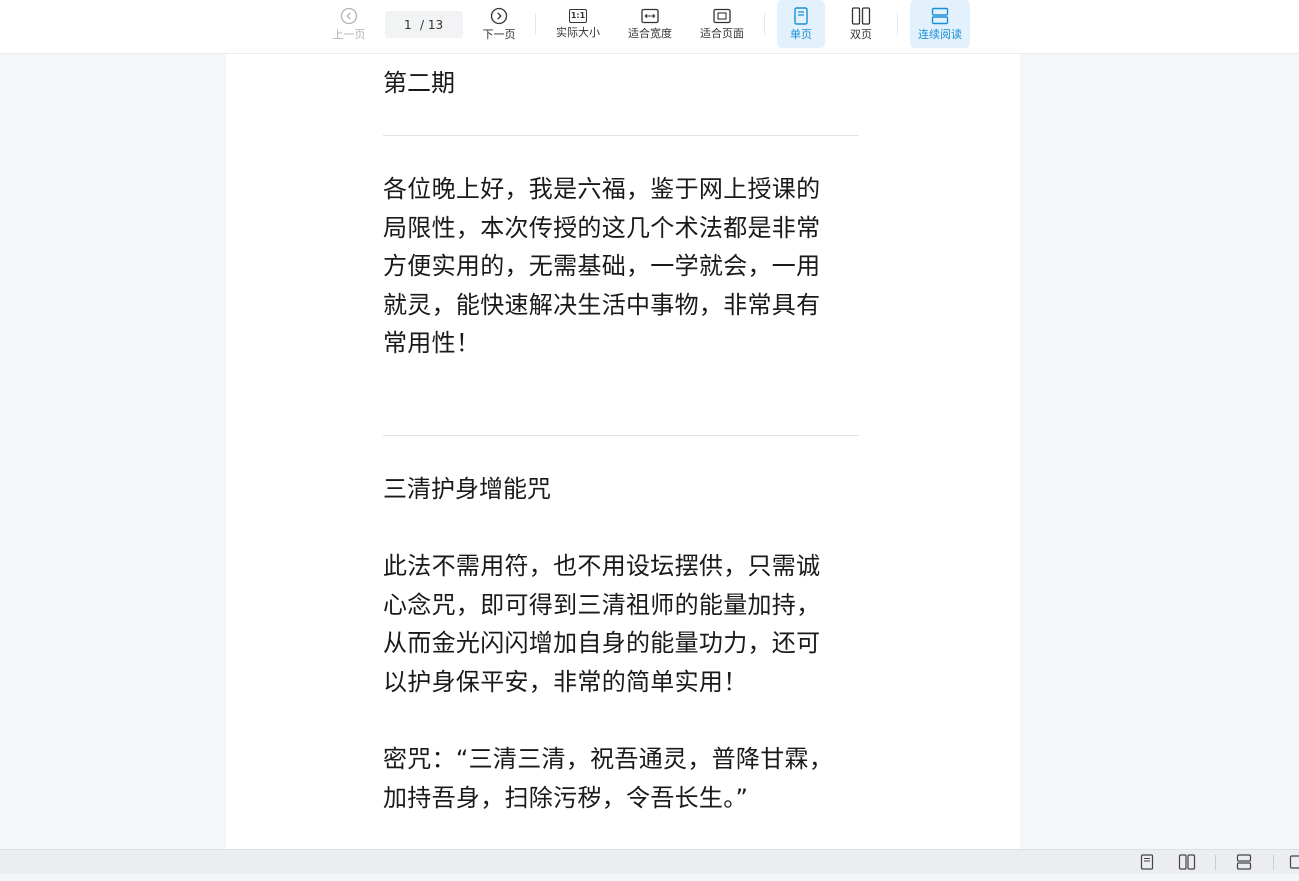 The height and width of the screenshot is (881, 1299). What do you see at coordinates (419, 83) in the screenshot?
I see `section-title: 第二期` at bounding box center [419, 83].